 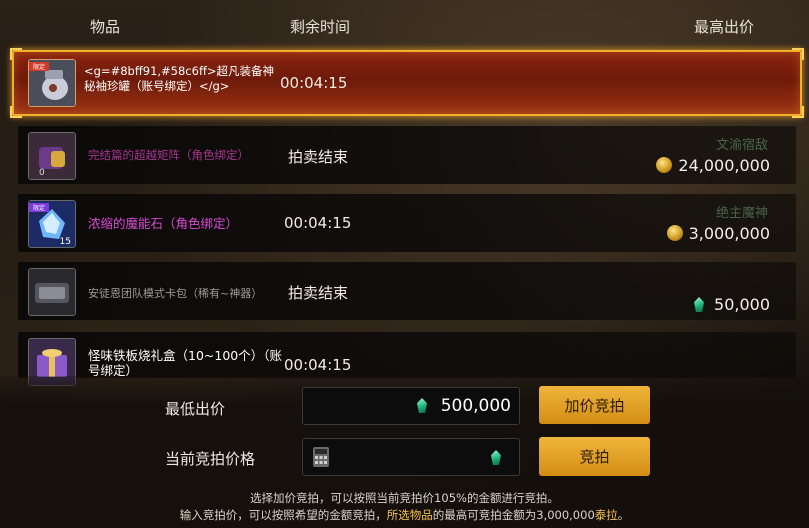 I want to click on matrix-bag-icon: 0, so click(x=52, y=156).